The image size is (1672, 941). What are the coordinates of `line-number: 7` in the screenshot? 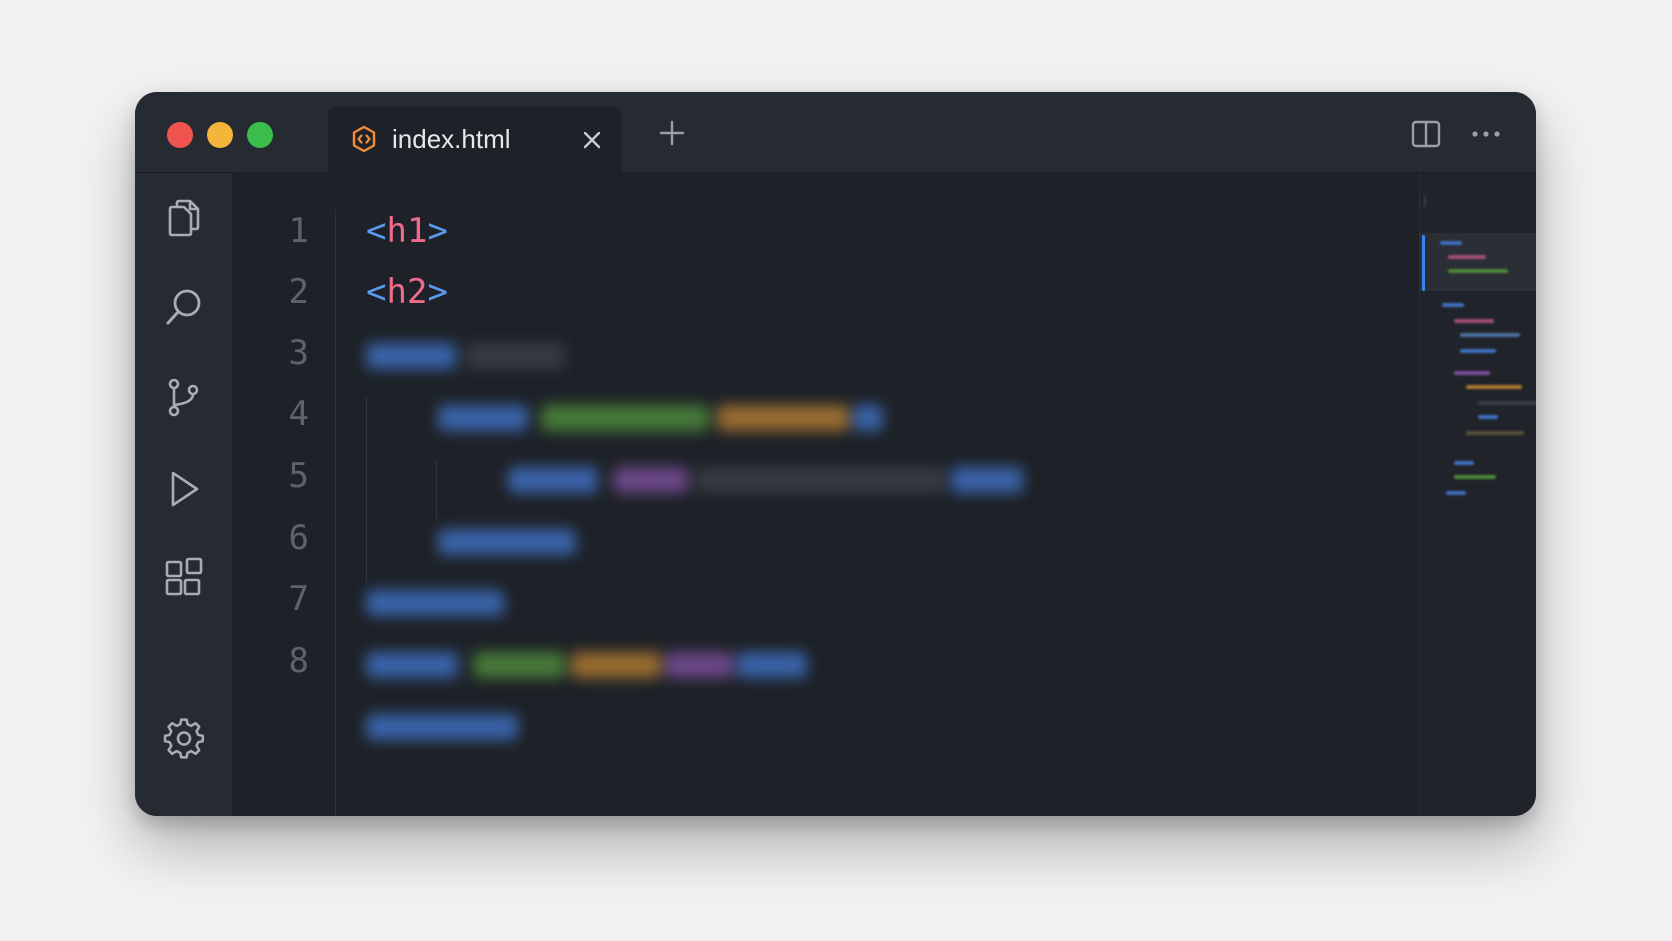 It's located at (298, 599).